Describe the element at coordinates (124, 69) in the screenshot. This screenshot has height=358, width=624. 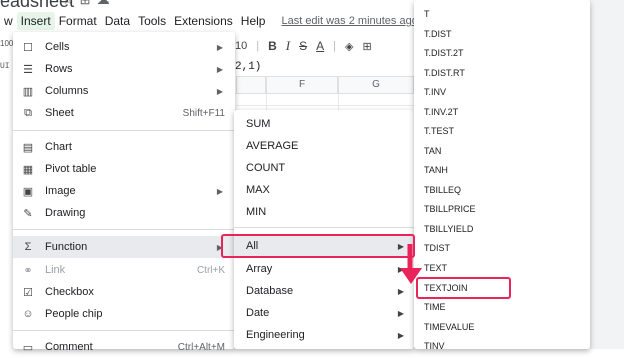
I see `menu-item-rows: ☰ Rows ▶` at that location.